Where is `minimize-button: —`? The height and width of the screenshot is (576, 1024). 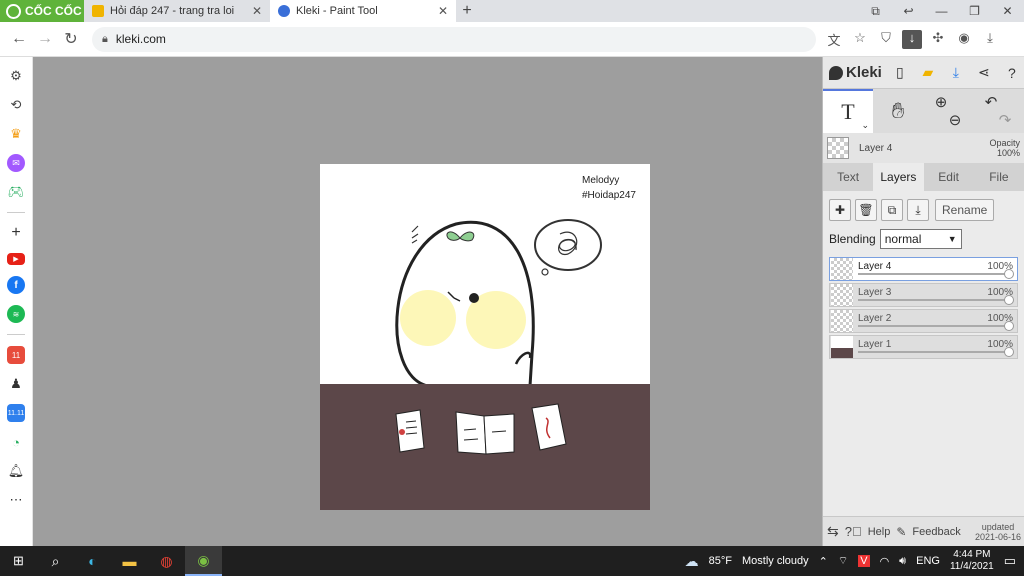
minimize-button: — is located at coordinates (941, 11).